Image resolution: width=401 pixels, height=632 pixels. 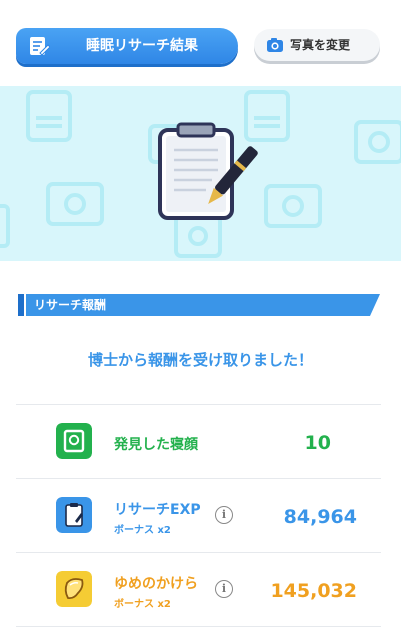 What do you see at coordinates (40, 46) in the screenshot?
I see `notepad-icon` at bounding box center [40, 46].